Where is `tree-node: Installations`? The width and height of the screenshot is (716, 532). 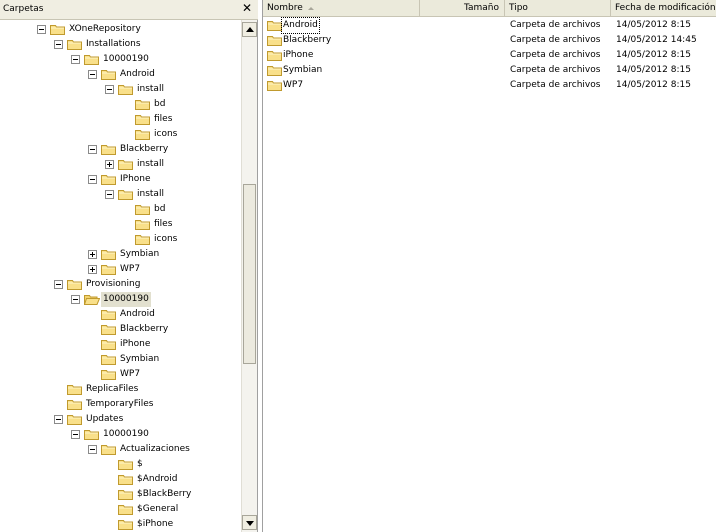
tree-node: Installations is located at coordinates (120, 44).